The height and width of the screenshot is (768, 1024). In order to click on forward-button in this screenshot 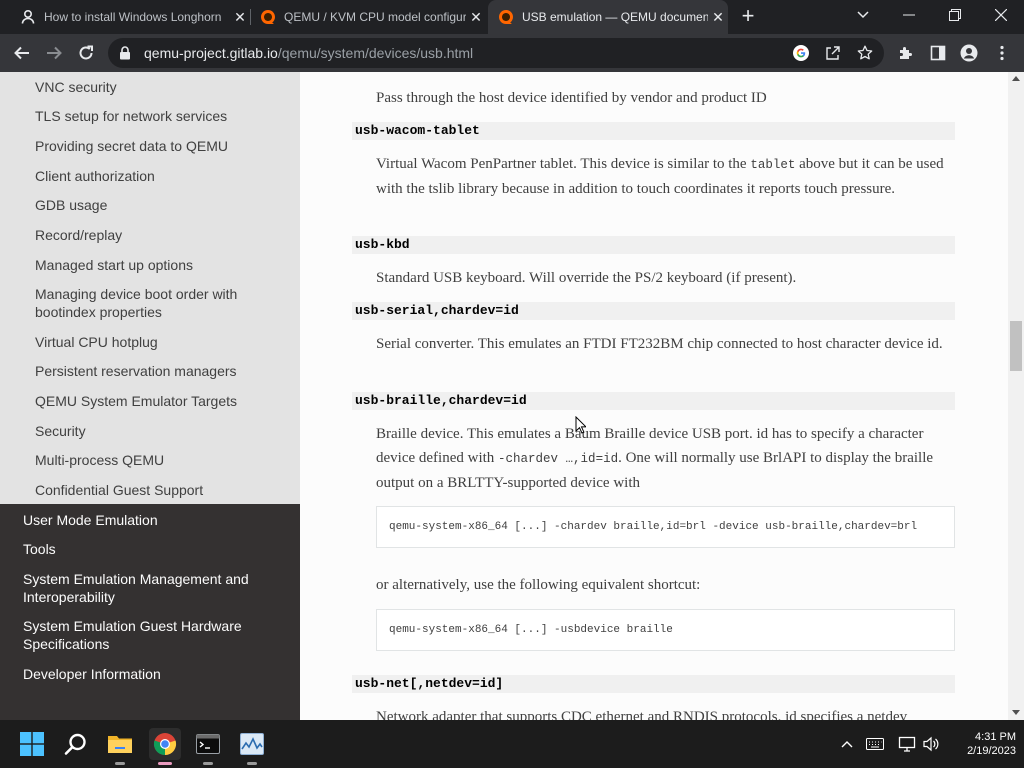, I will do `click(54, 53)`.